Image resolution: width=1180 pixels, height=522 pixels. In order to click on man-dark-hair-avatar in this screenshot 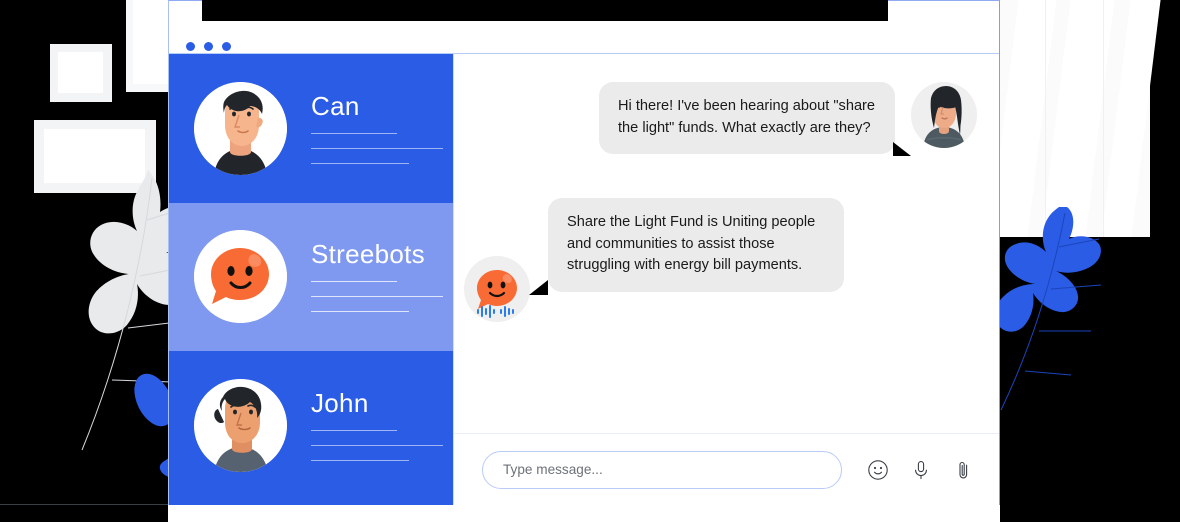, I will do `click(240, 128)`.